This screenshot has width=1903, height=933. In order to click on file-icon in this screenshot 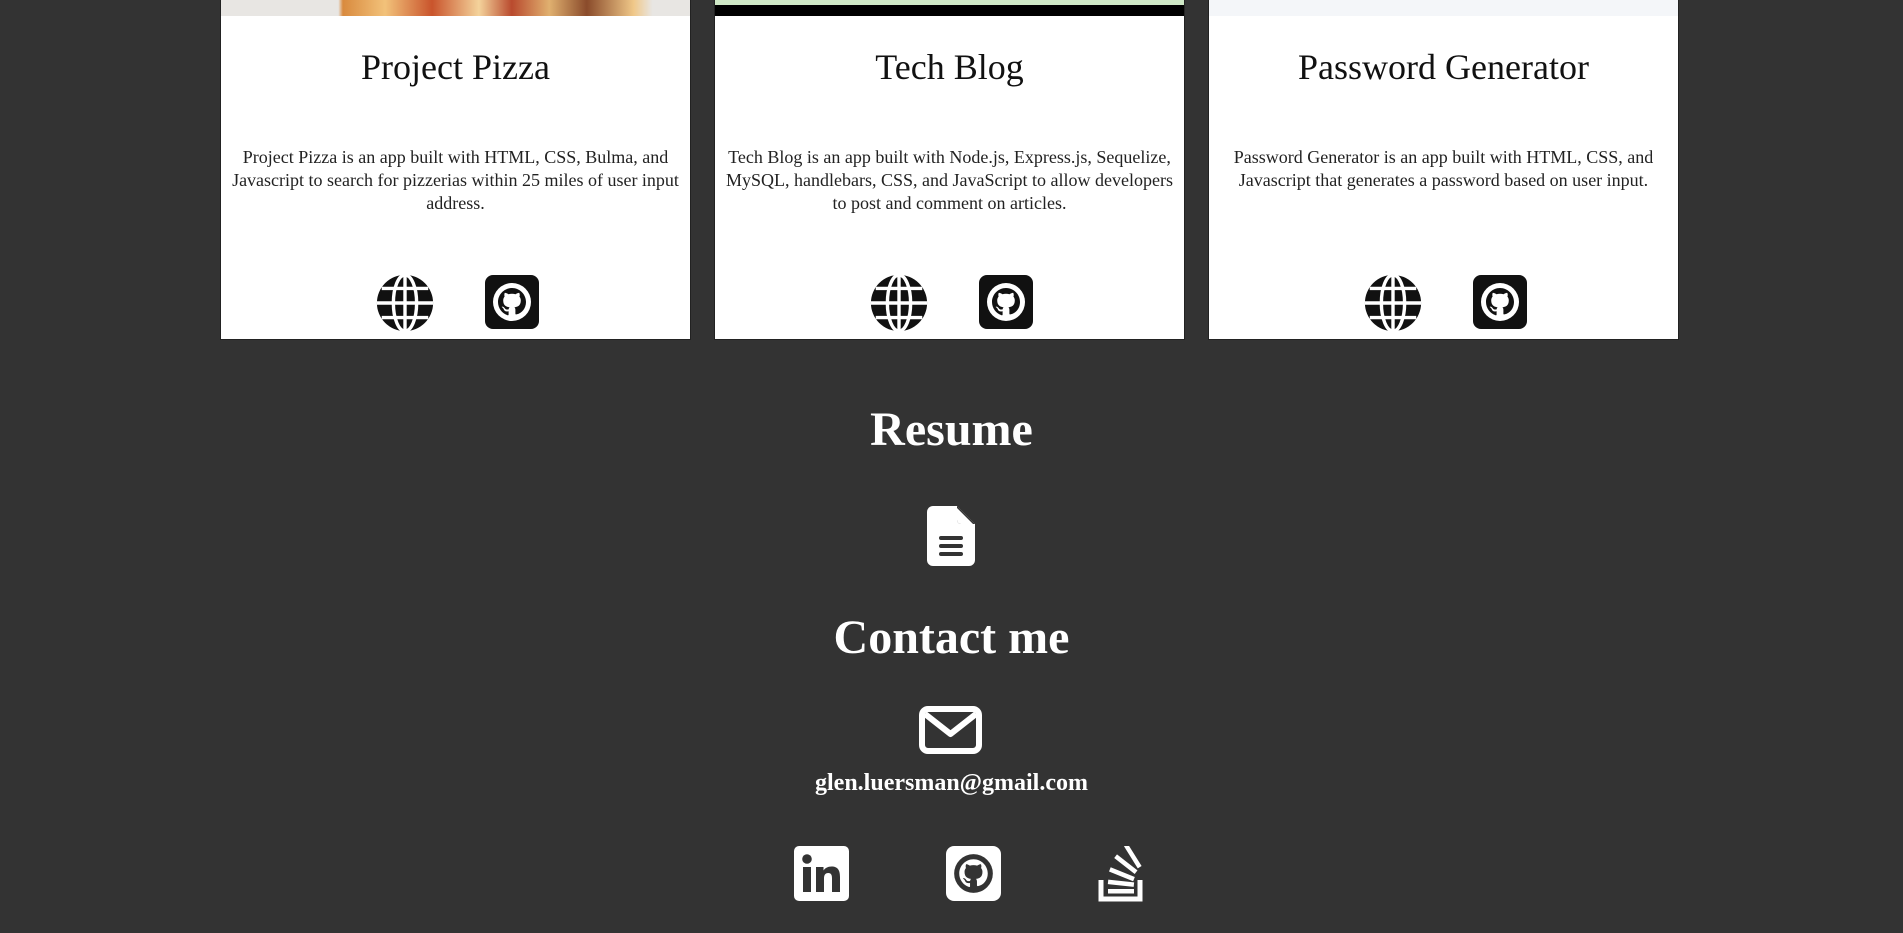, I will do `click(951, 536)`.